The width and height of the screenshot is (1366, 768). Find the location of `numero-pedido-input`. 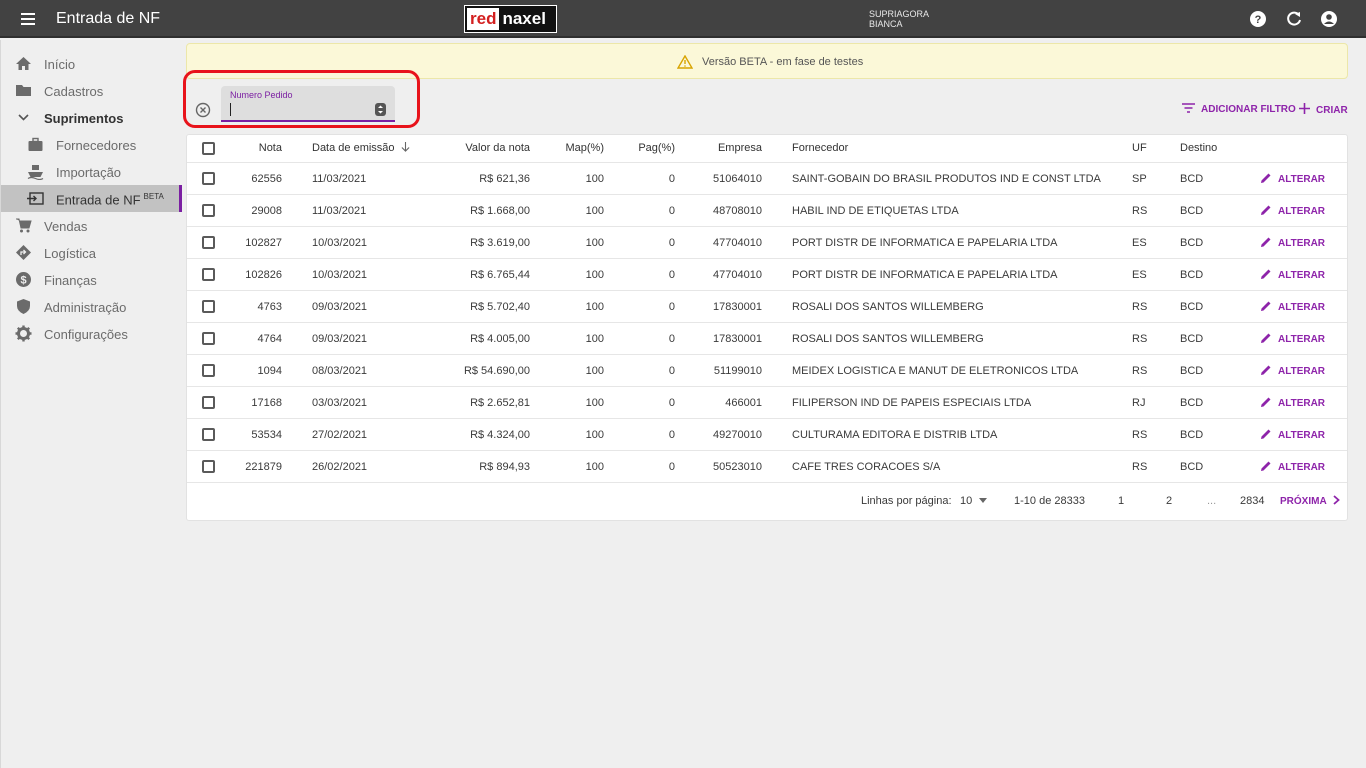

numero-pedido-input is located at coordinates (302, 110).